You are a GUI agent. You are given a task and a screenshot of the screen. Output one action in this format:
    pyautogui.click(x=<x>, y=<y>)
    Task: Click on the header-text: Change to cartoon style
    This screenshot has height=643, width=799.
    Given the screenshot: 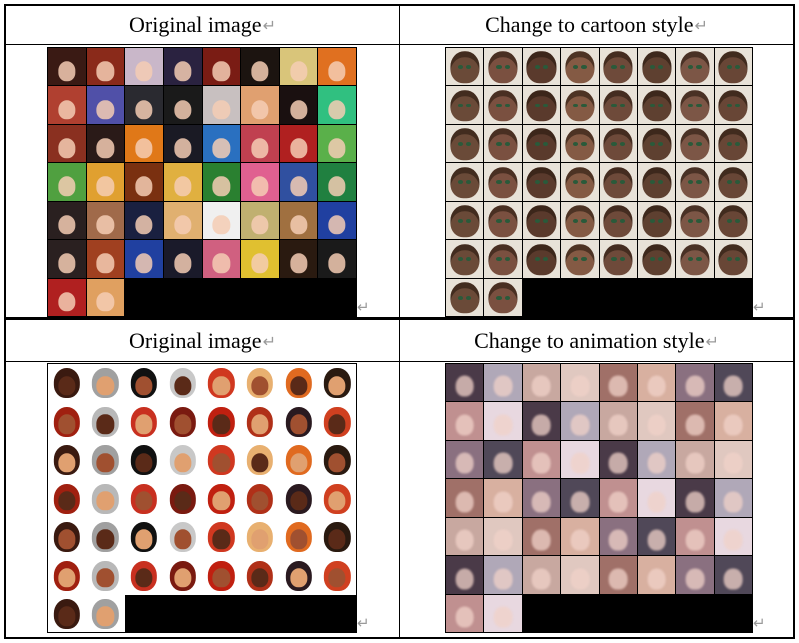 What is the action you would take?
    pyautogui.click(x=589, y=24)
    